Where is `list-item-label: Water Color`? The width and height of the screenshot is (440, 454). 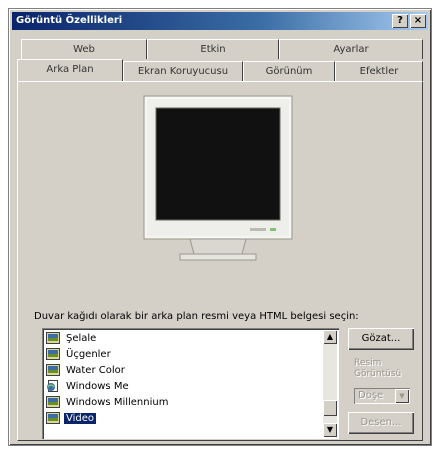
list-item-label: Water Color is located at coordinates (95, 370).